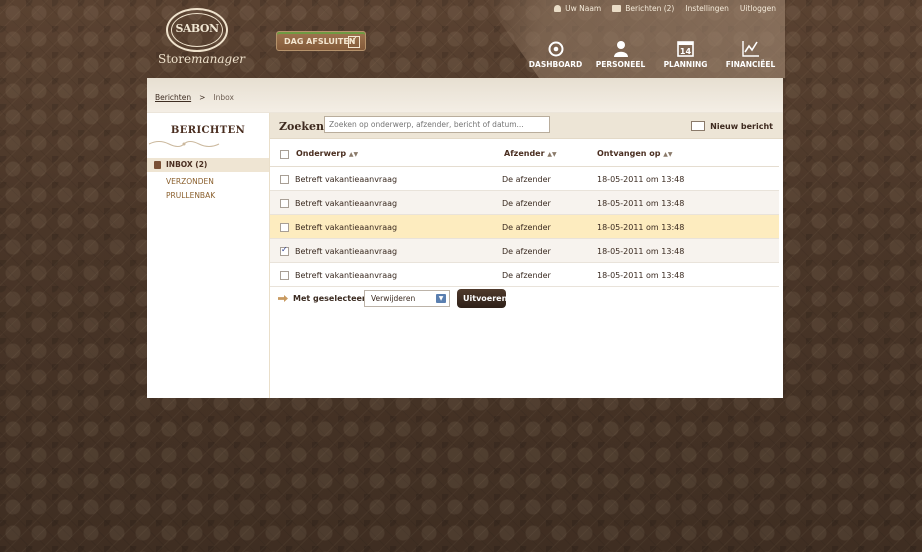  I want to click on calendar-icon: 14, so click(685, 49).